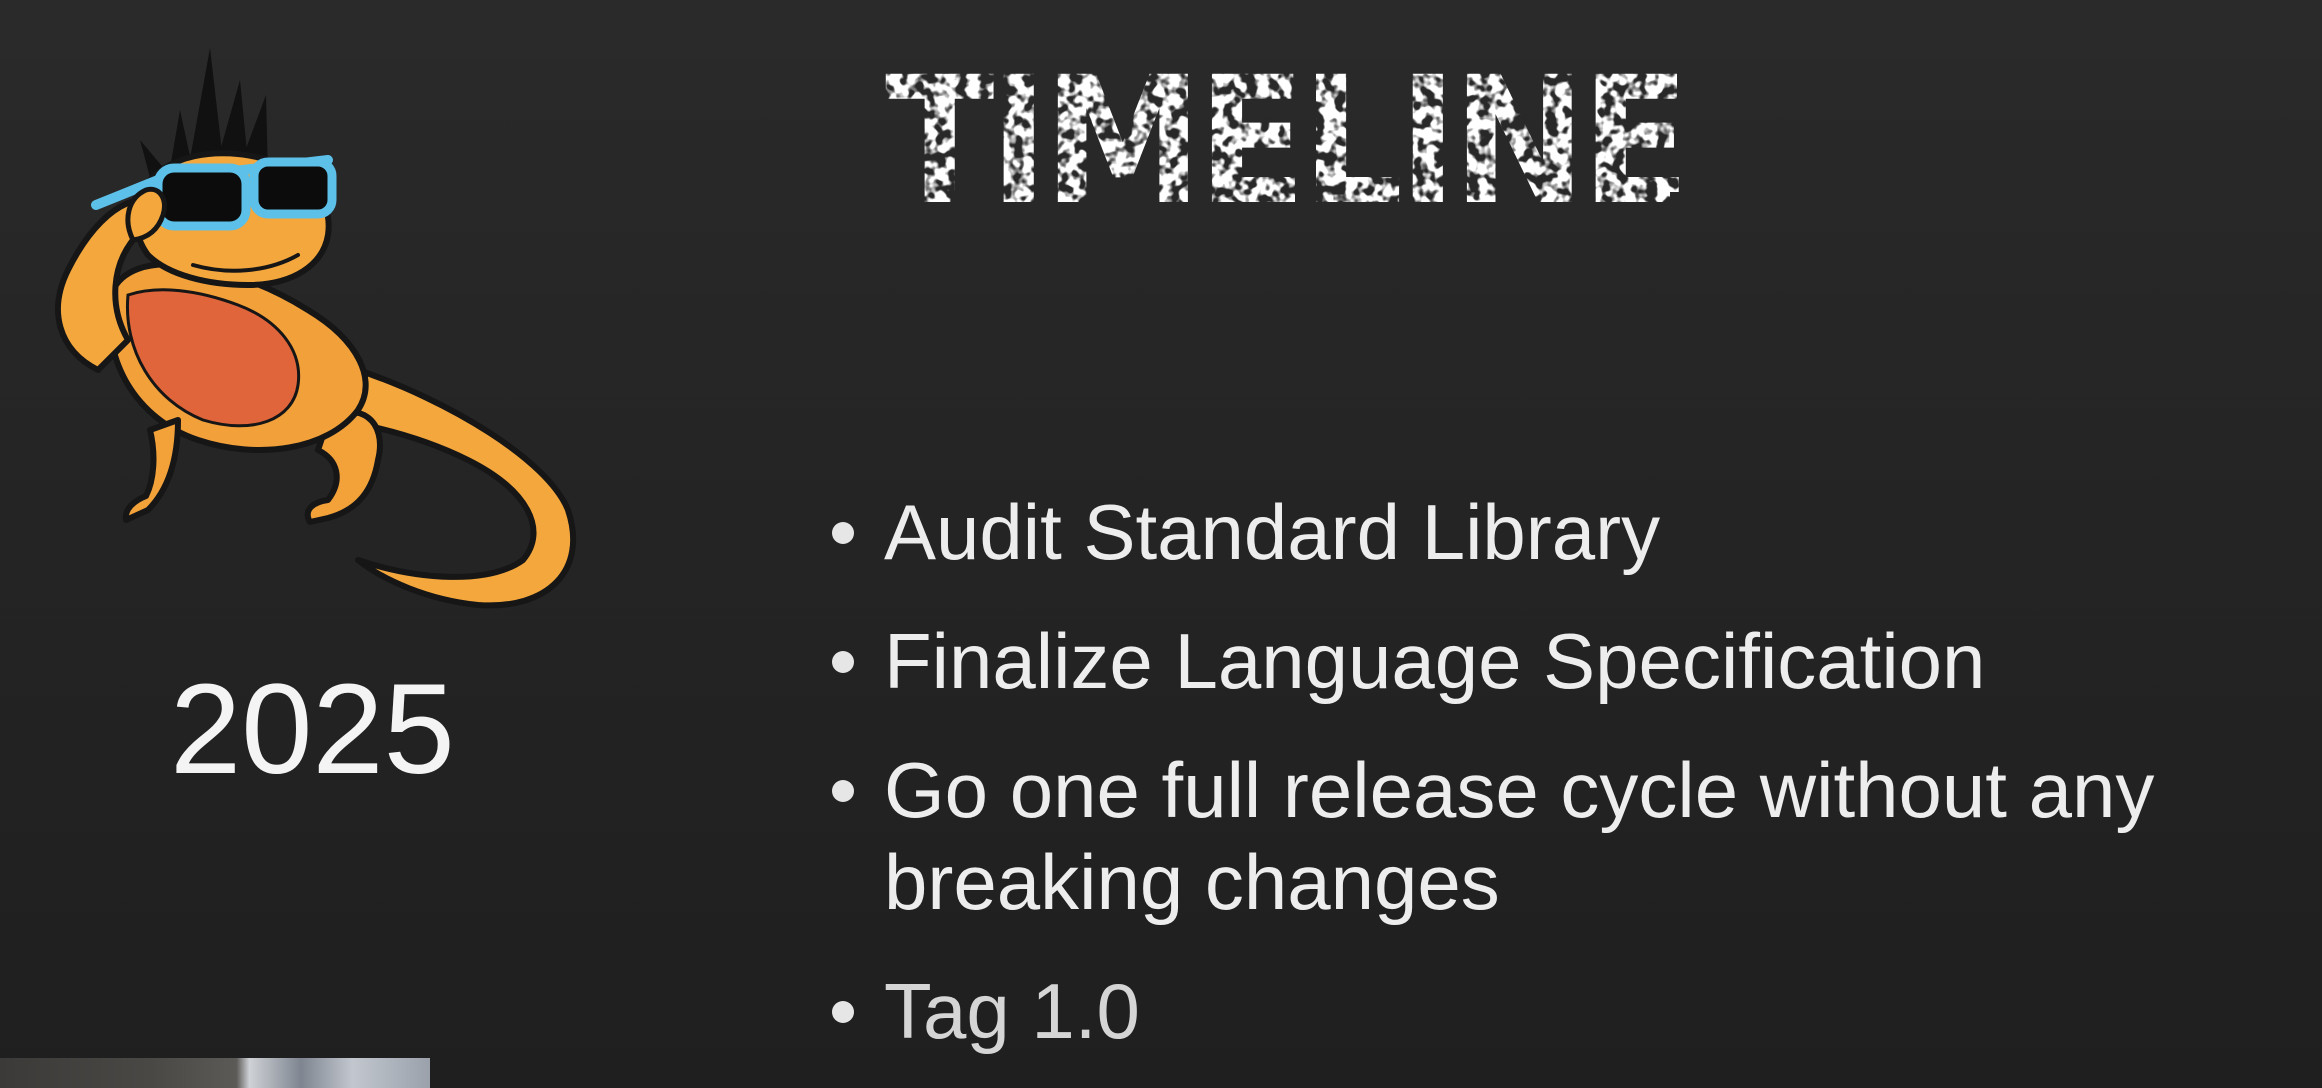  I want to click on bullet-text: Finalize Language Specification, so click(1435, 661).